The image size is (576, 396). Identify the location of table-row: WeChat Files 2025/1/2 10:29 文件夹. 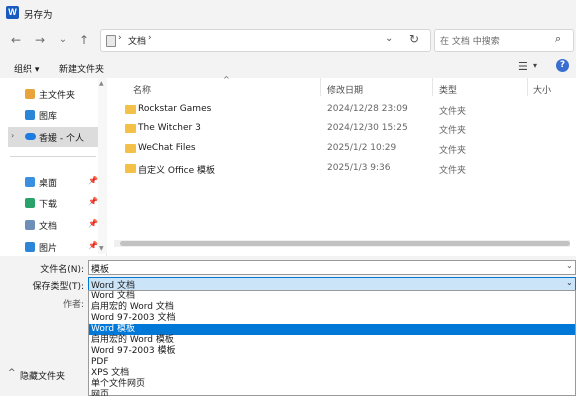
(338, 149).